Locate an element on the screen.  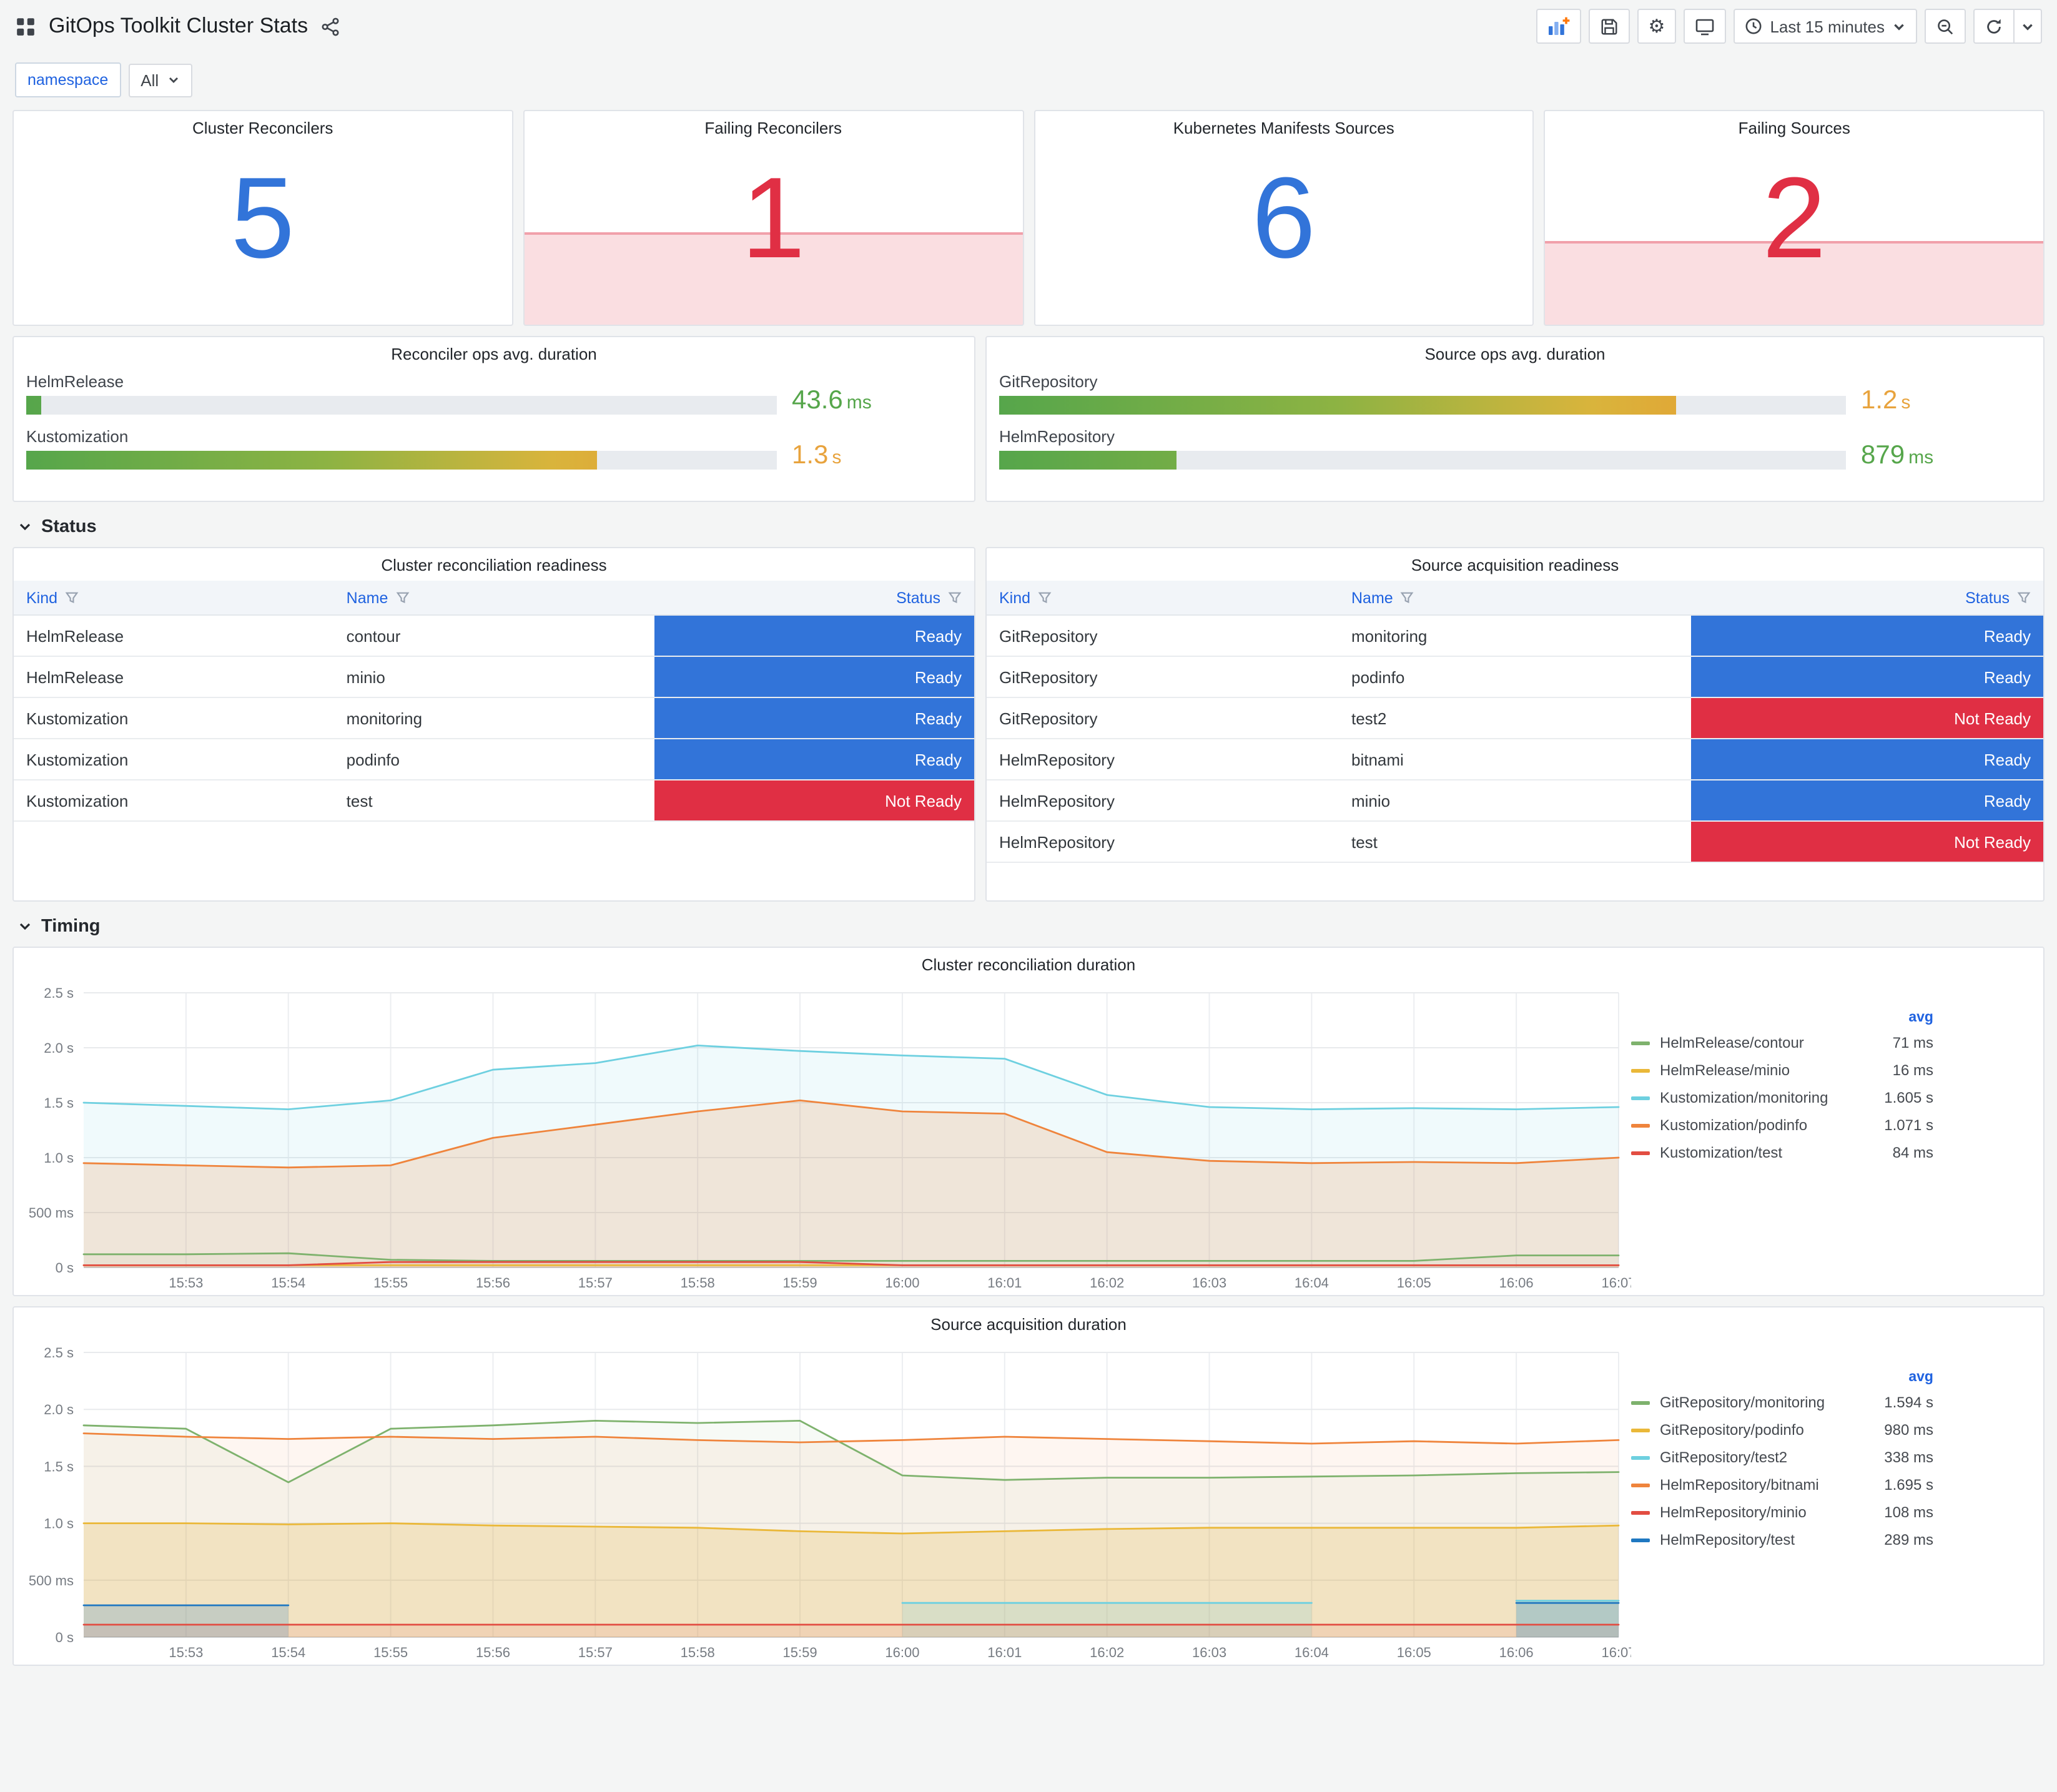
svg-text: 15:55 is located at coordinates (391, 1652).